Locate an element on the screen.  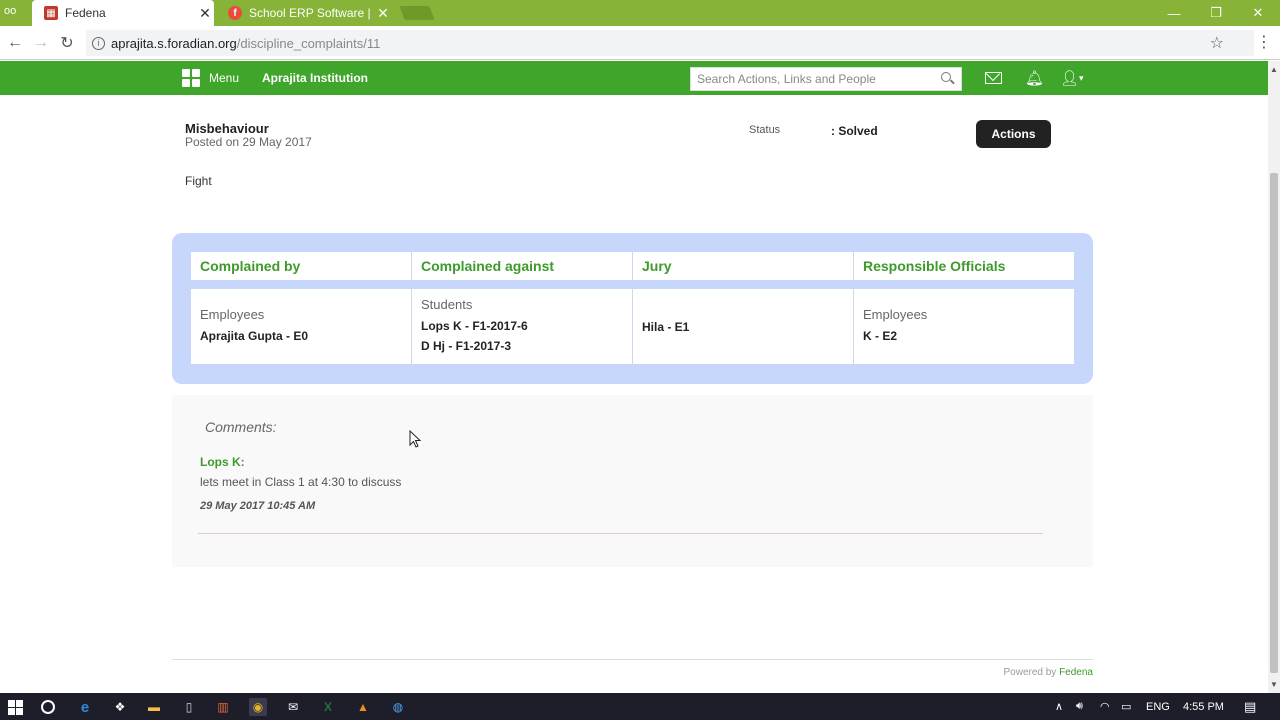
comment-divider is located at coordinates (620, 533).